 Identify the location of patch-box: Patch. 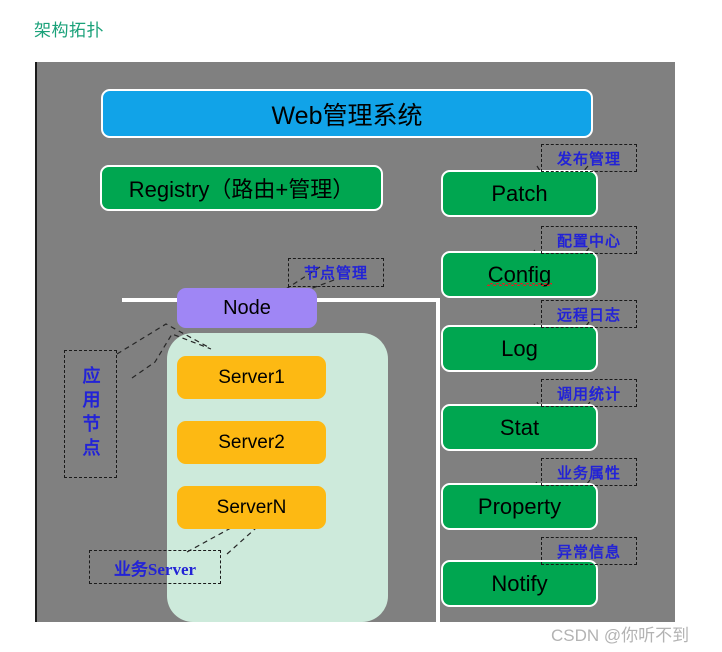
(519, 193).